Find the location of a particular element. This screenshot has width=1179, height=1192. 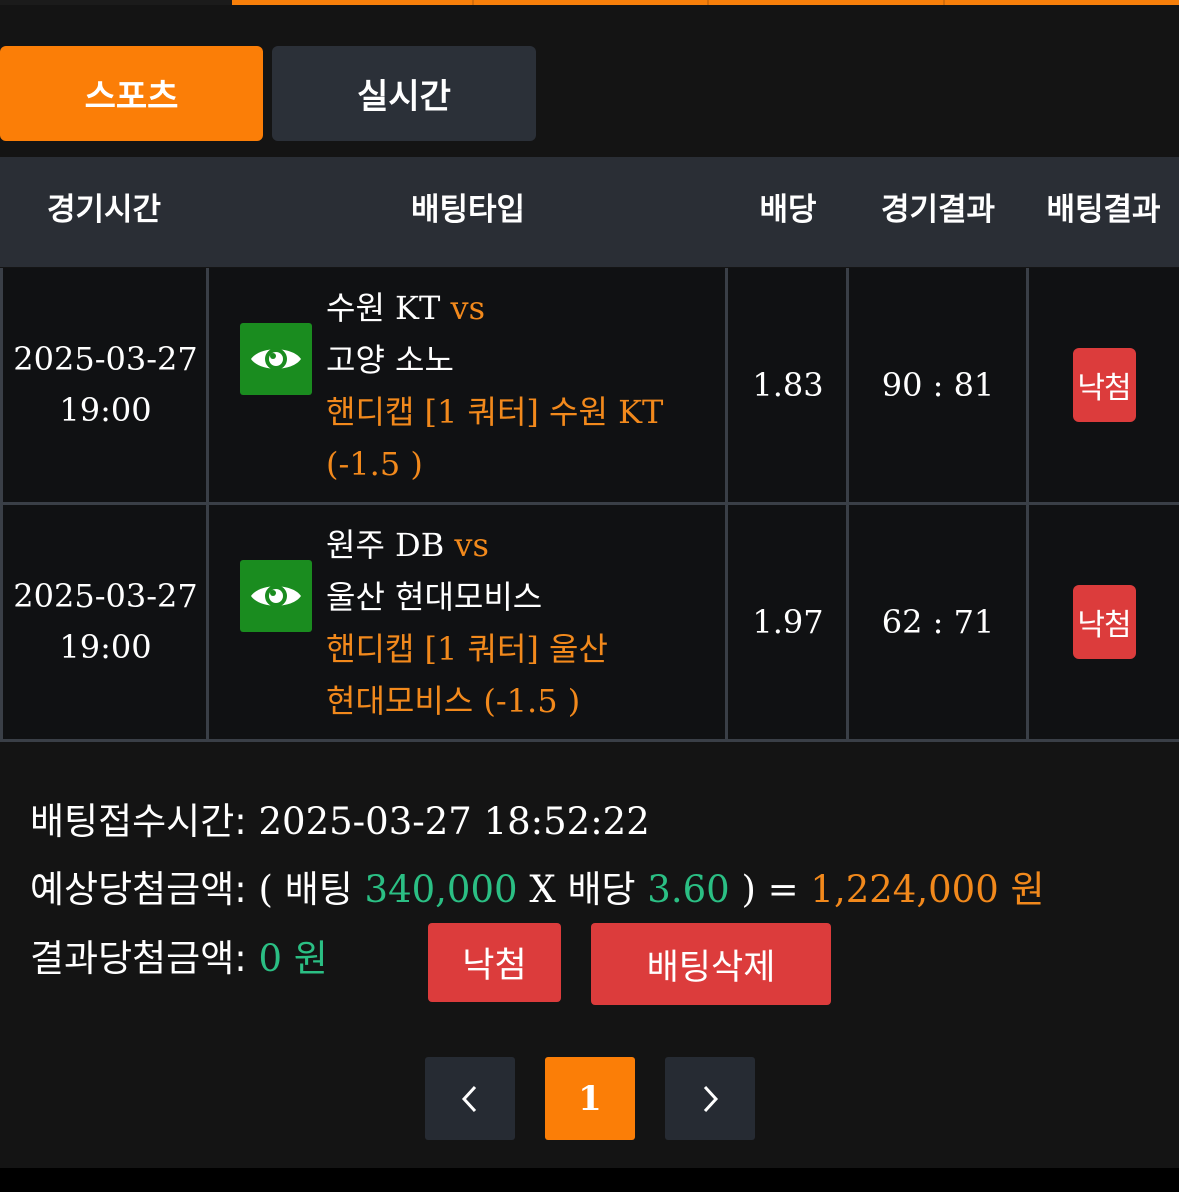

bet-time-value: 2025-03-27 18:52:22 is located at coordinates (454, 821).